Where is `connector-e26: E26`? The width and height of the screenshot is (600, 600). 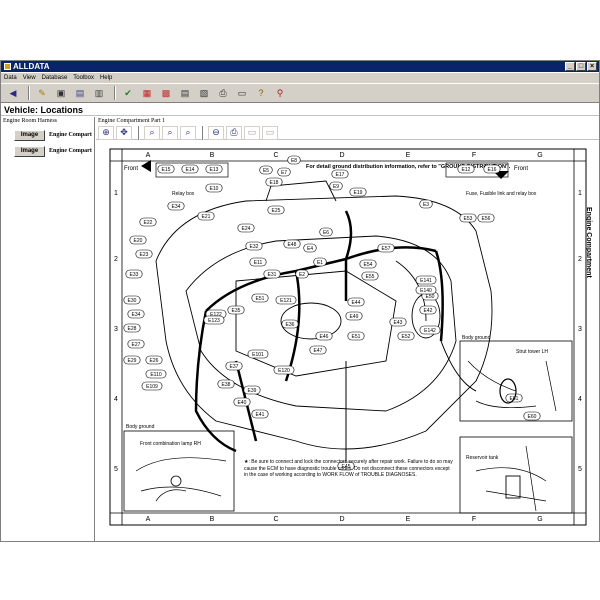 connector-e26: E26 is located at coordinates (154, 360).